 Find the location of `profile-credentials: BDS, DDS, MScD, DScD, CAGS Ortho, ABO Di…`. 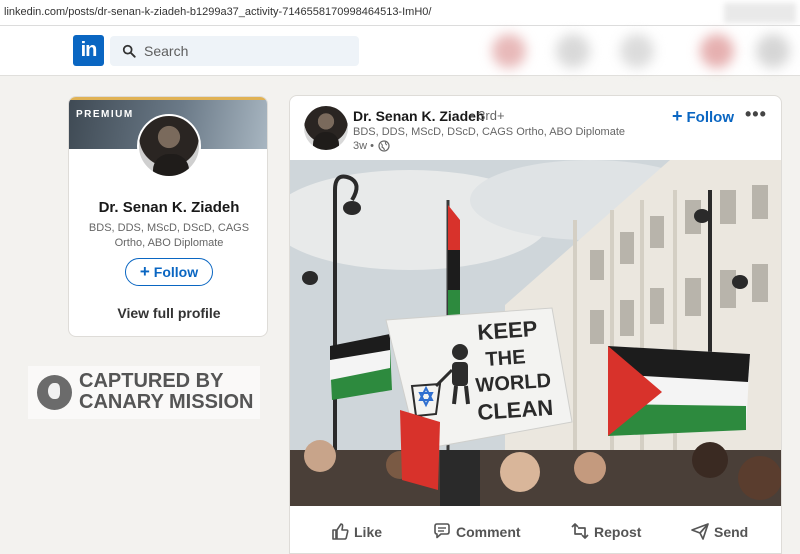

profile-credentials: BDS, DDS, MScD, DScD, CAGS Ortho, ABO Di… is located at coordinates (169, 235).